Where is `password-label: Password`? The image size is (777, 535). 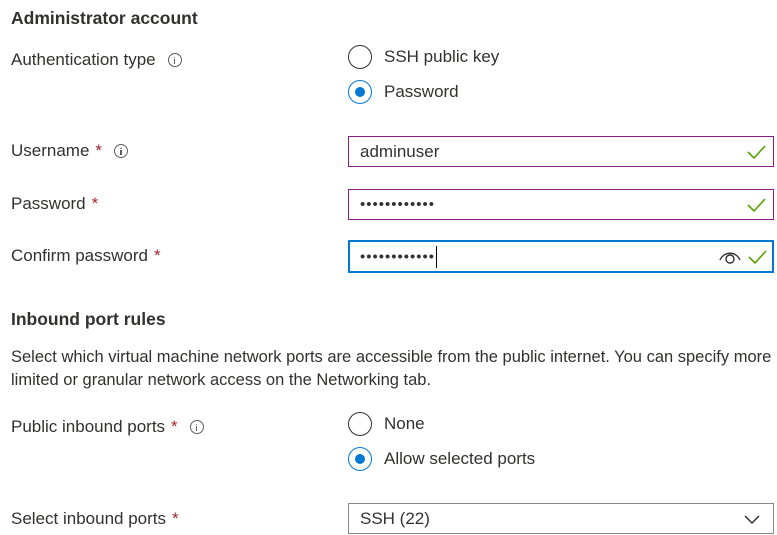
password-label: Password is located at coordinates (48, 203).